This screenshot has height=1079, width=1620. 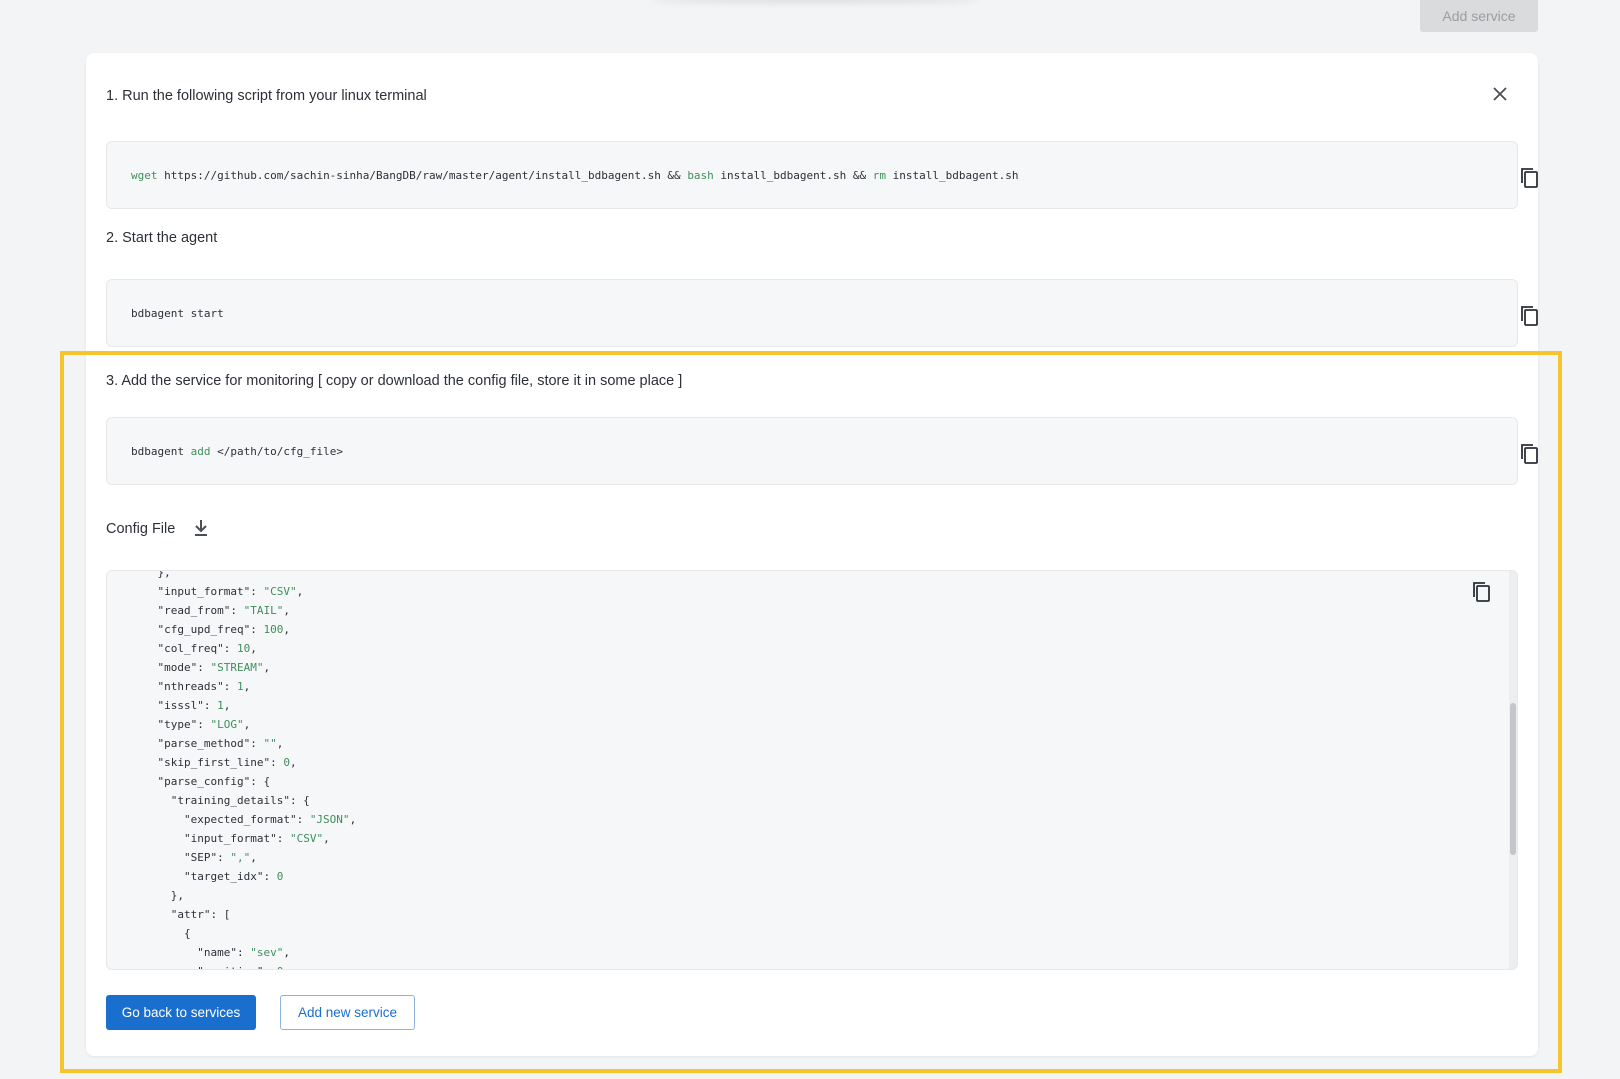 I want to click on step-2-code-block: bdbagent start, so click(x=822, y=313).